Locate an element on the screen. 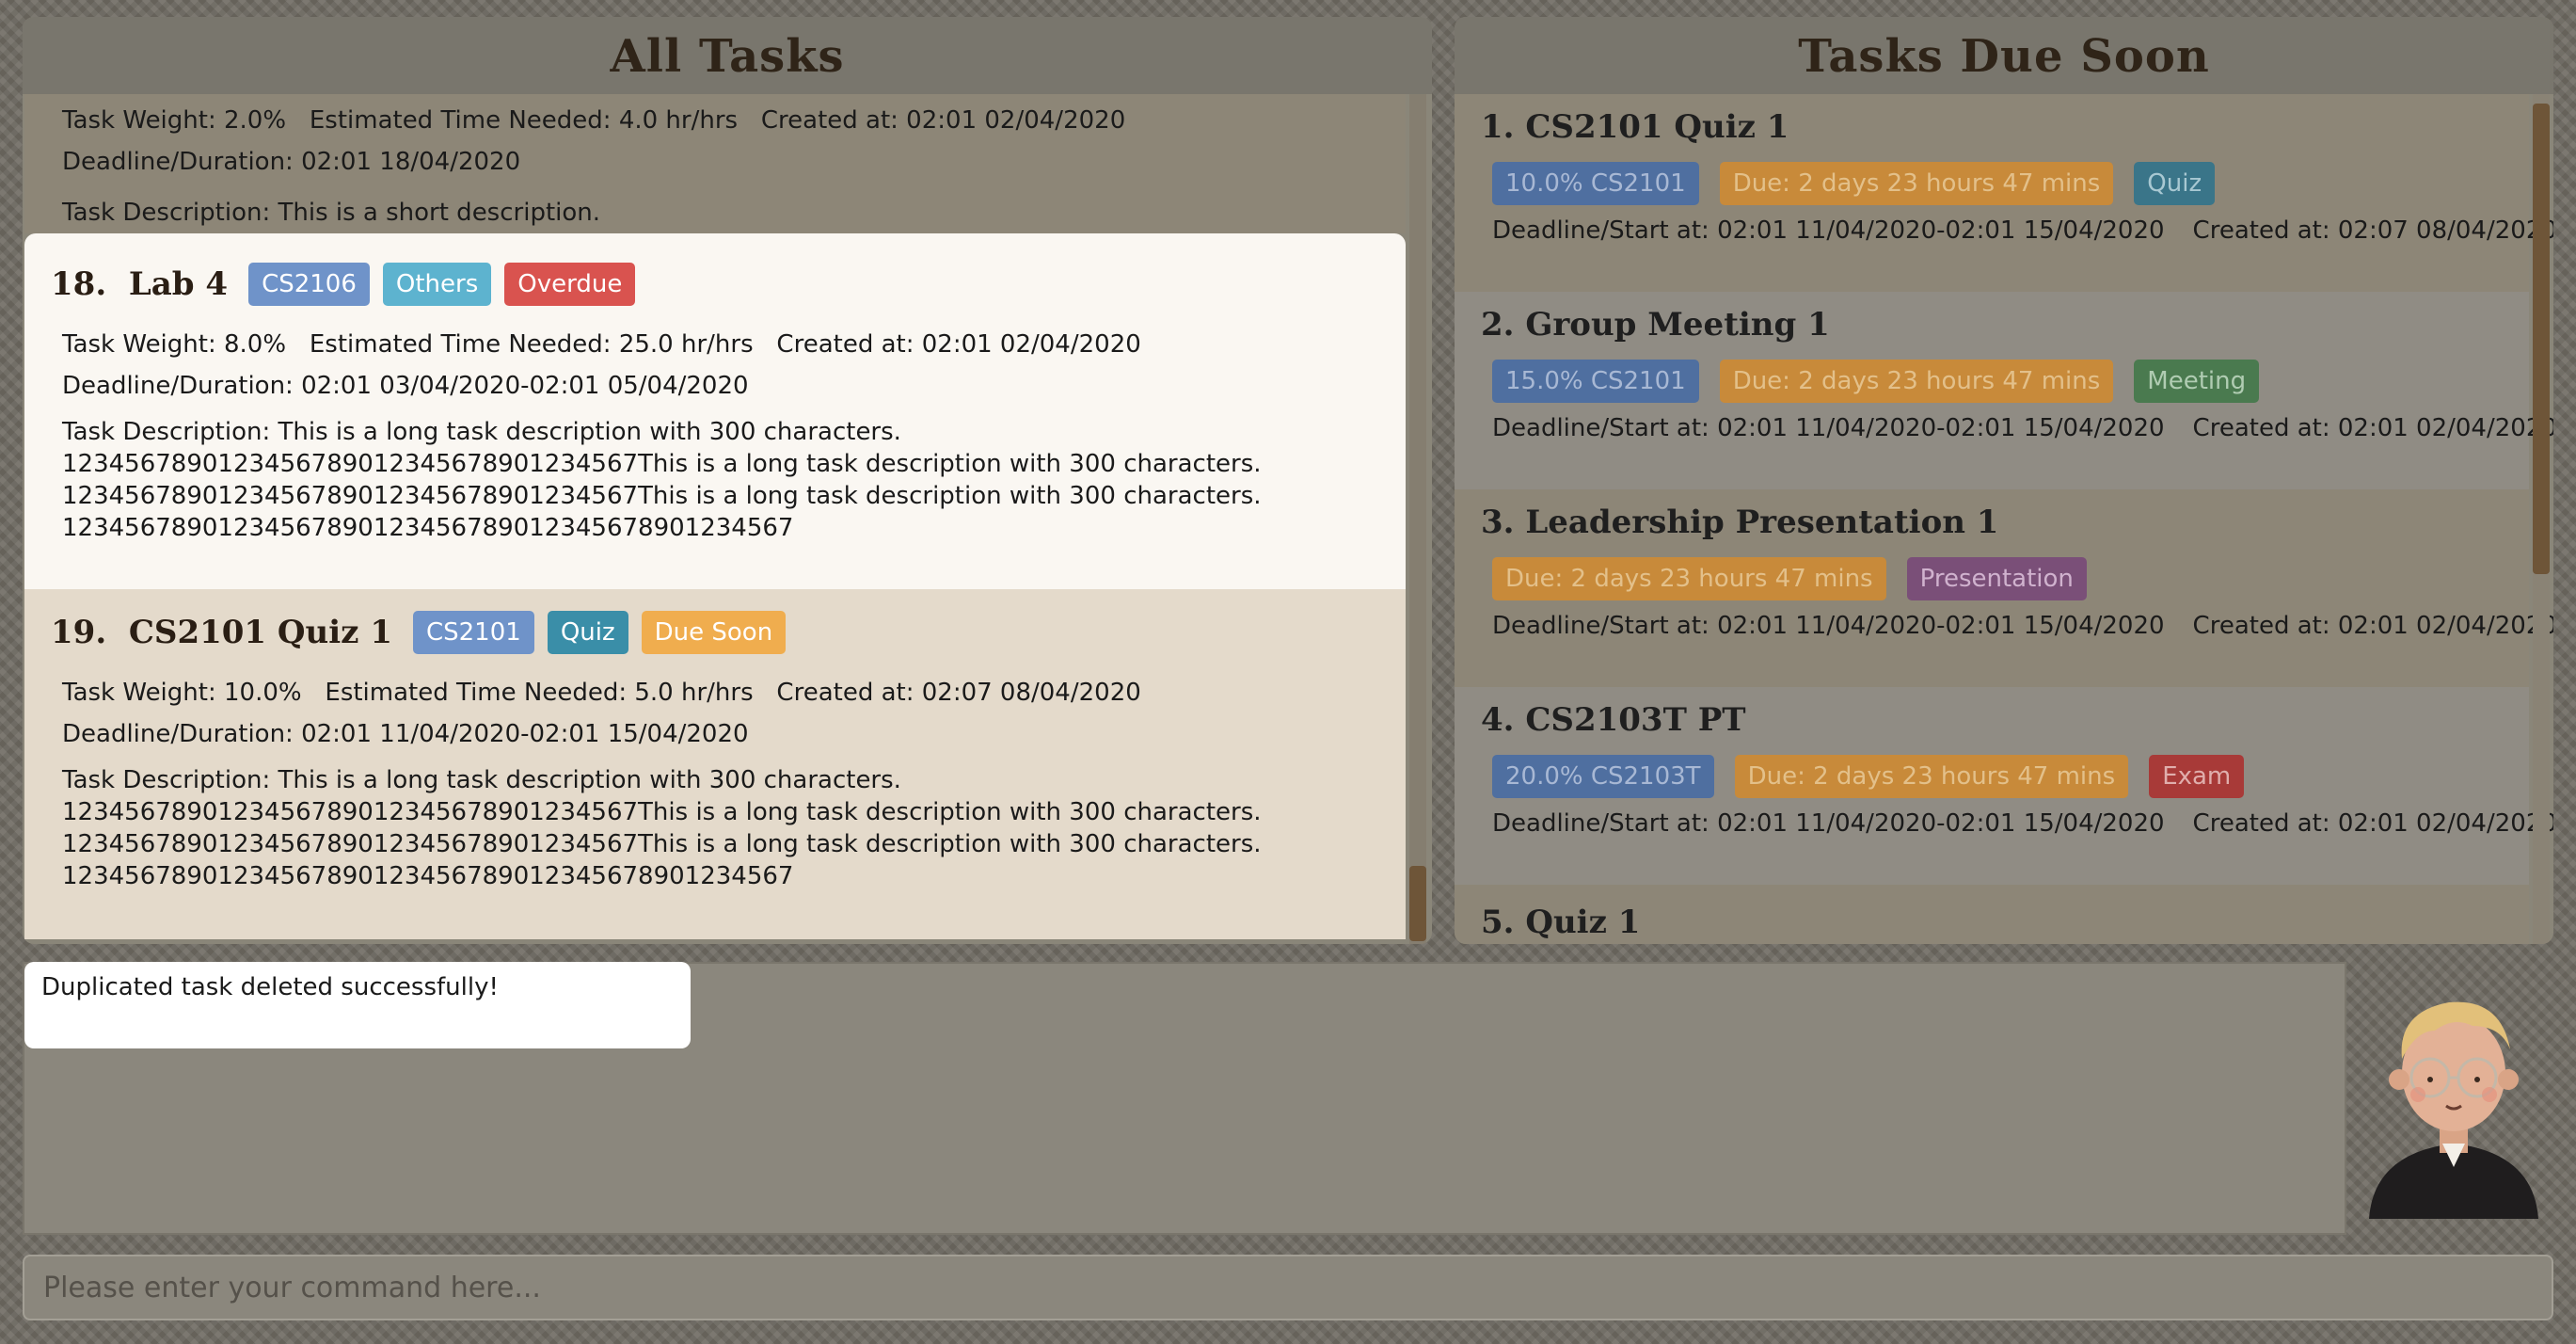 Image resolution: width=2576 pixels, height=1344 pixels. due-card-title: 2. Group Meeting 1 is located at coordinates (1656, 325).